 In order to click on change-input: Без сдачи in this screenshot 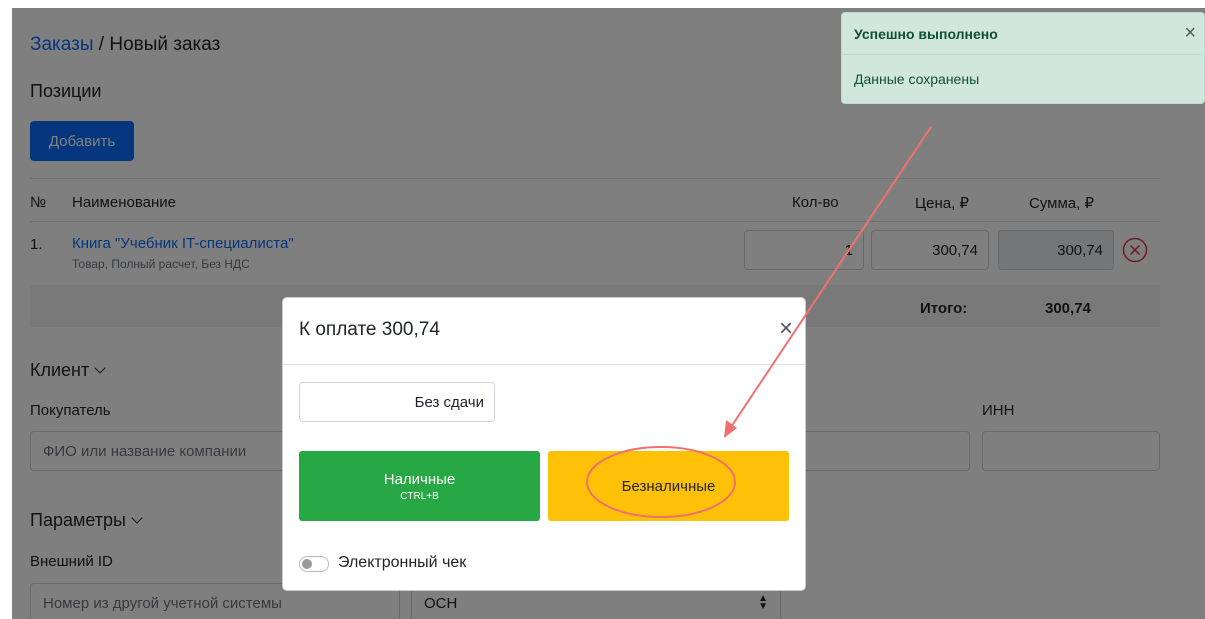, I will do `click(397, 402)`.